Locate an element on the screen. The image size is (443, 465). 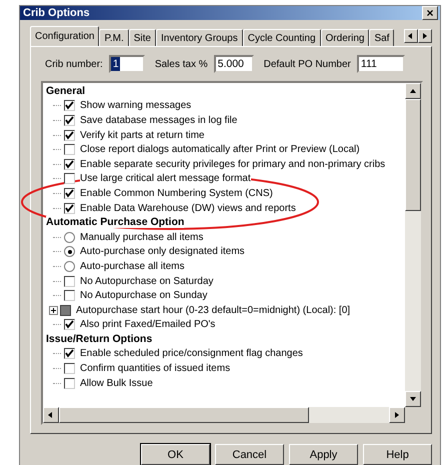
option-label: Enable scheduled price/consignment flag changes is located at coordinates (191, 354).